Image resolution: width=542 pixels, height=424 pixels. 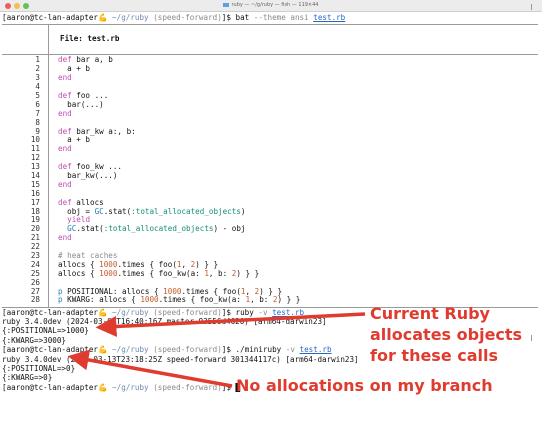 I want to click on arrow-to-zero-output, so click(x=150, y=368).